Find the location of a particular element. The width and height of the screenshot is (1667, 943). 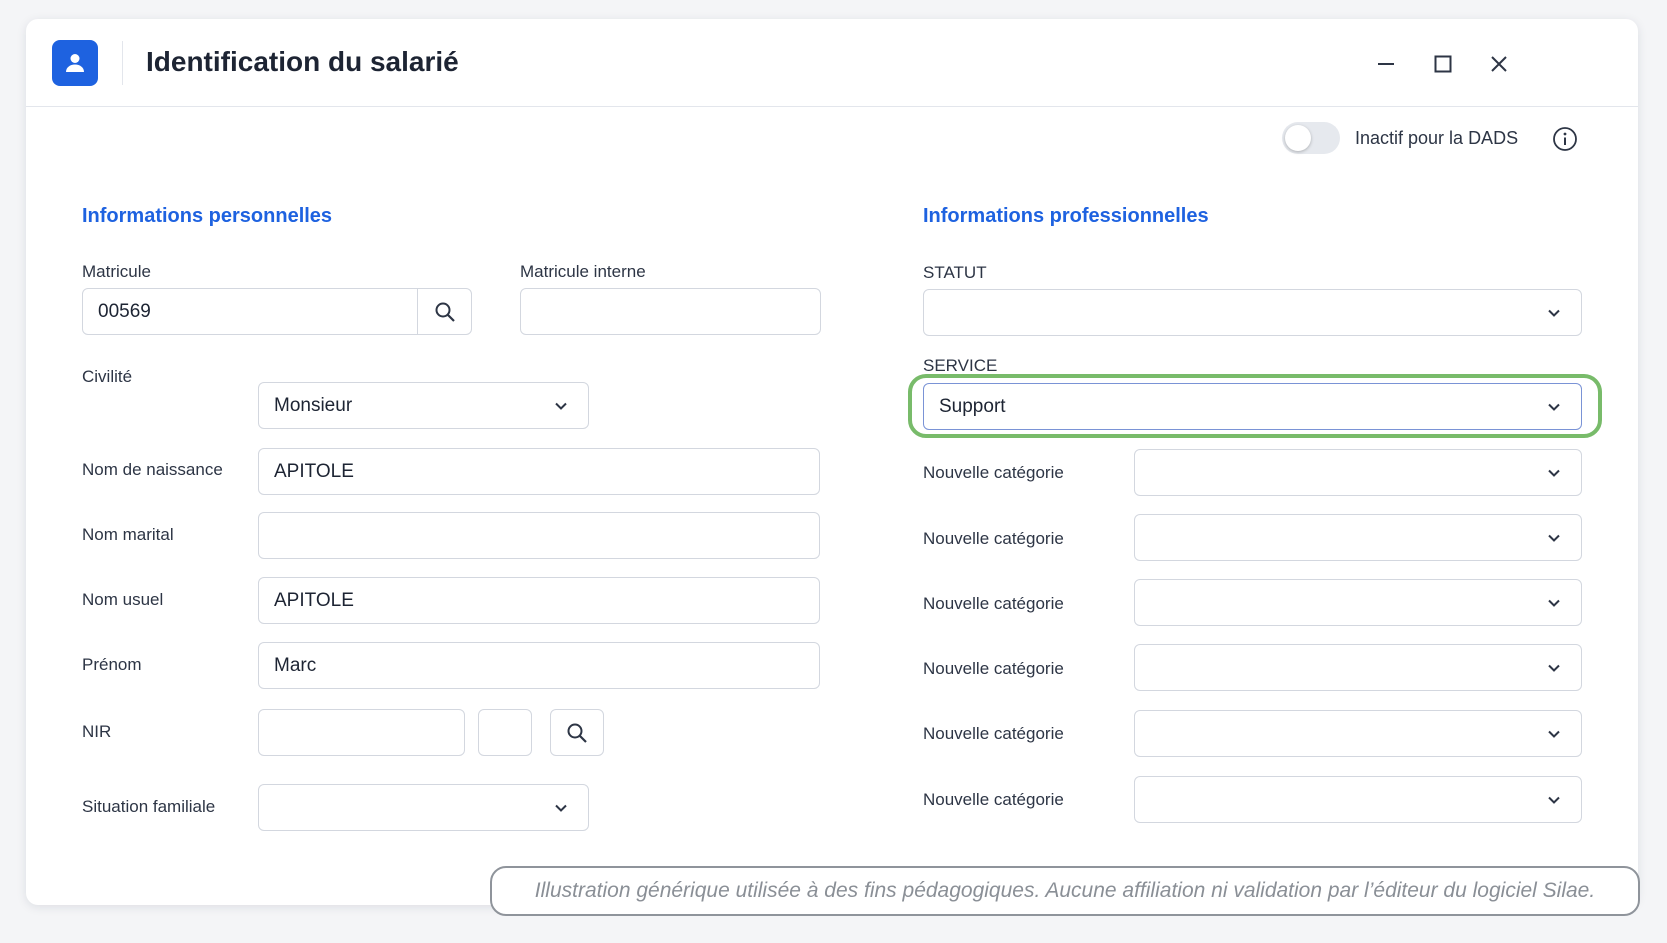

matricule-search-button is located at coordinates (444, 311).